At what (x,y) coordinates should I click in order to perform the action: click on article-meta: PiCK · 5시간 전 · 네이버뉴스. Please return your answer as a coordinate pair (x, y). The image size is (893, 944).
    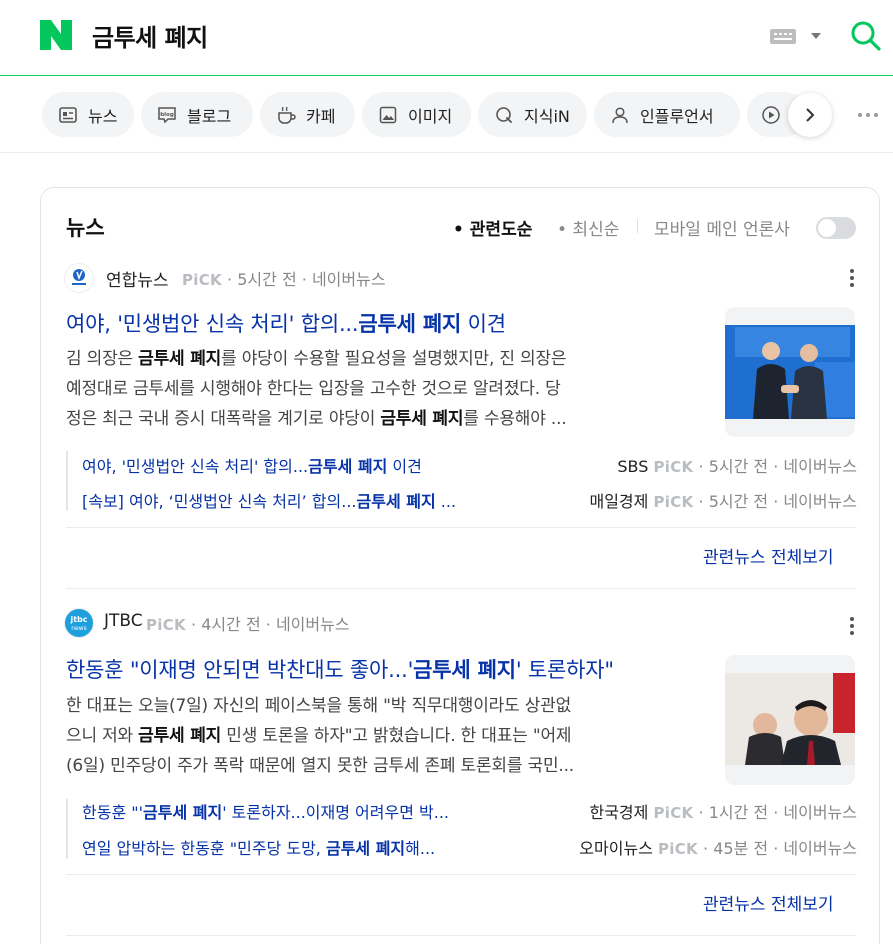
    Looking at the image, I should click on (284, 279).